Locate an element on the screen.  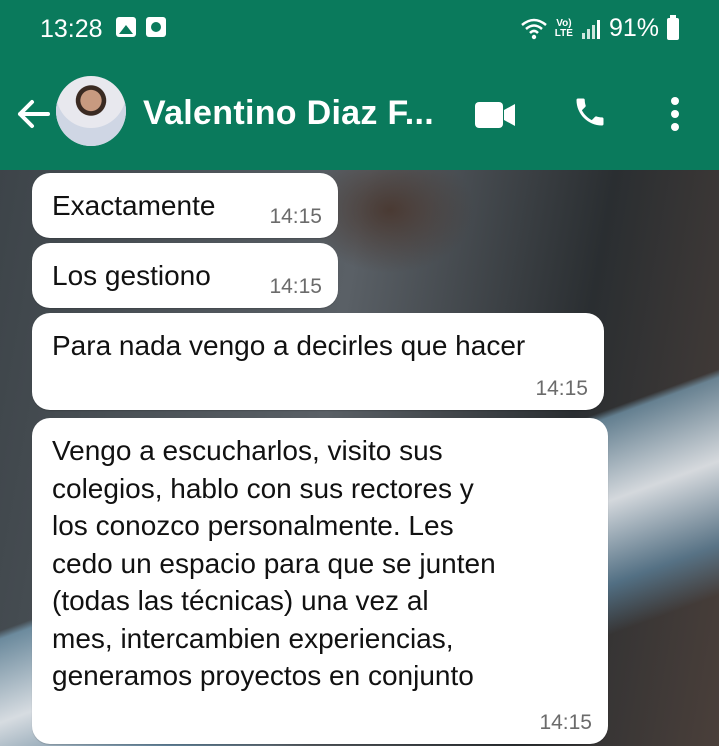
message-bubble: Los gestiono 14:15 is located at coordinates (185, 275).